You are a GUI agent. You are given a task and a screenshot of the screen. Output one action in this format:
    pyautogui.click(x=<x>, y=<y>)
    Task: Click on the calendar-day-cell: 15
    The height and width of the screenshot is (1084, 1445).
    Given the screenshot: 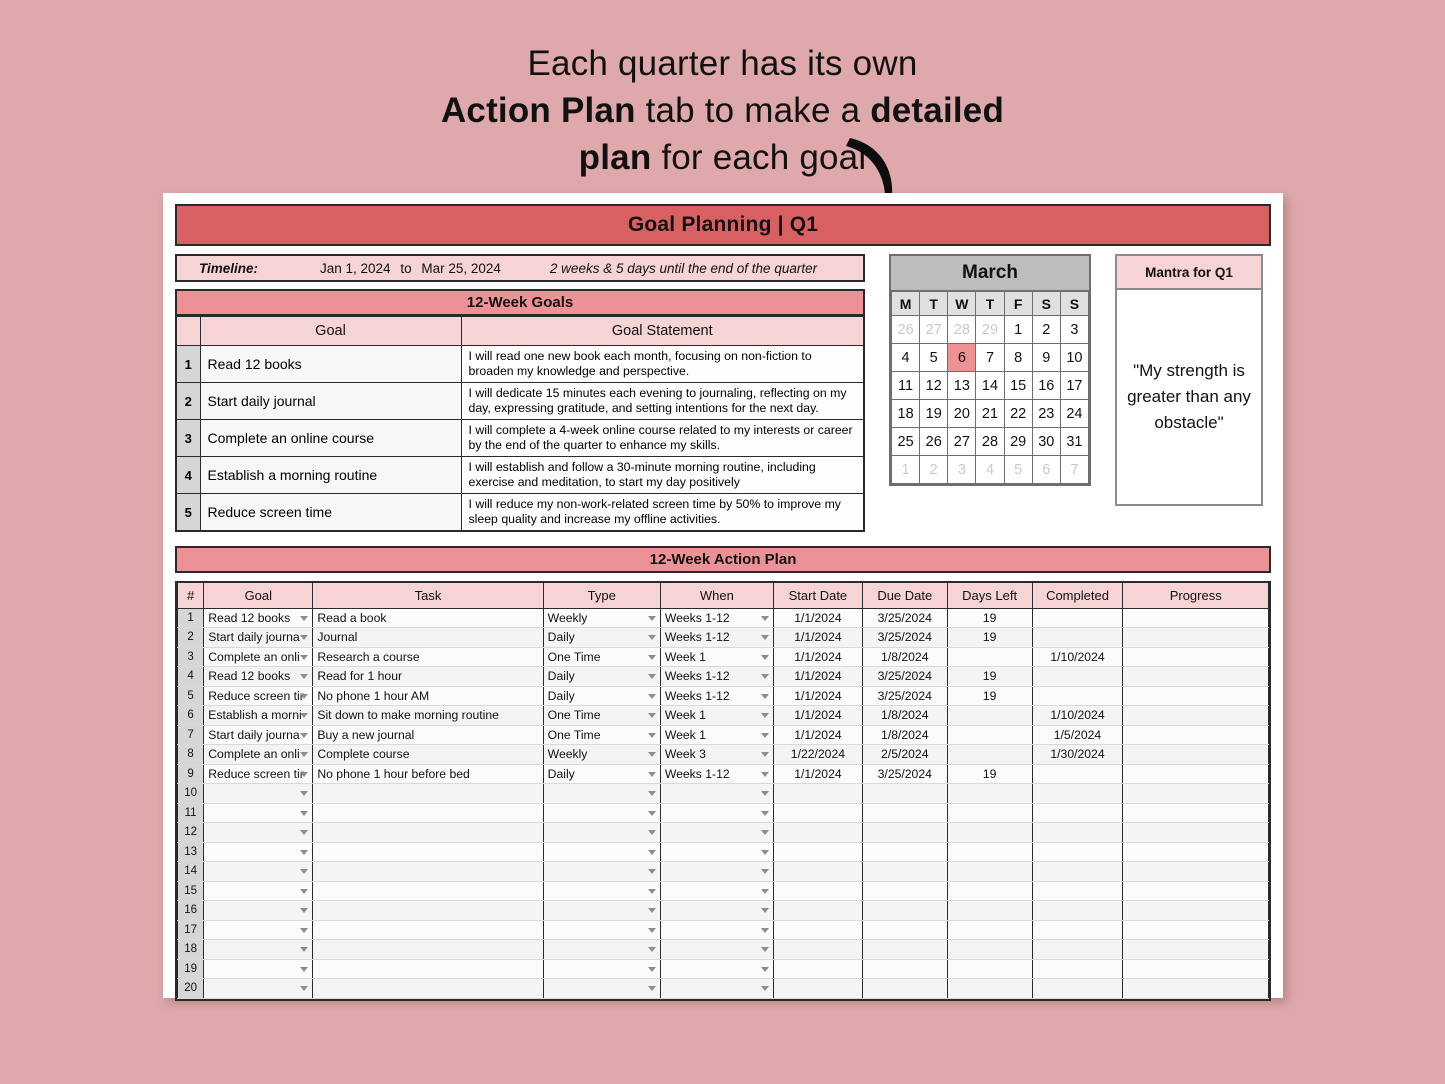 What is the action you would take?
    pyautogui.click(x=1018, y=385)
    